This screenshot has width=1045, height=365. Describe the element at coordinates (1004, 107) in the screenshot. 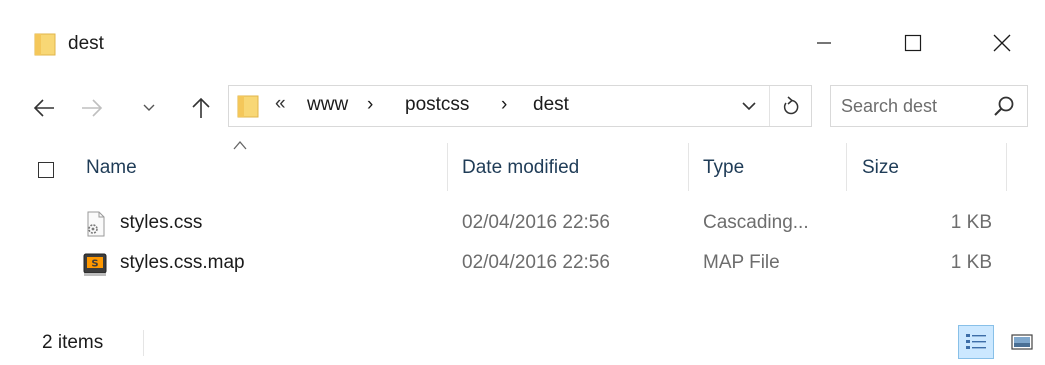

I see `search-icon` at that location.